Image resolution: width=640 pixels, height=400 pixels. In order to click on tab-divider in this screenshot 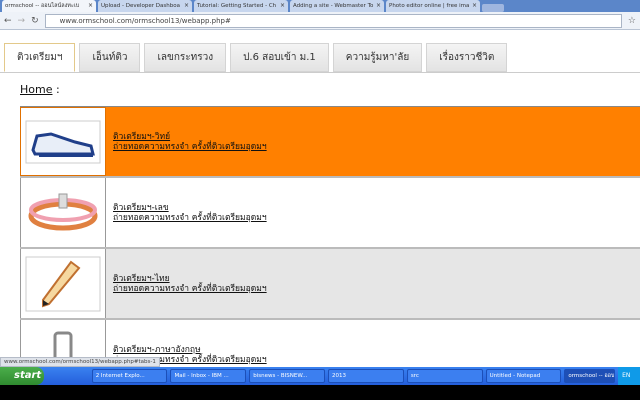, I will do `click(320, 72)`.